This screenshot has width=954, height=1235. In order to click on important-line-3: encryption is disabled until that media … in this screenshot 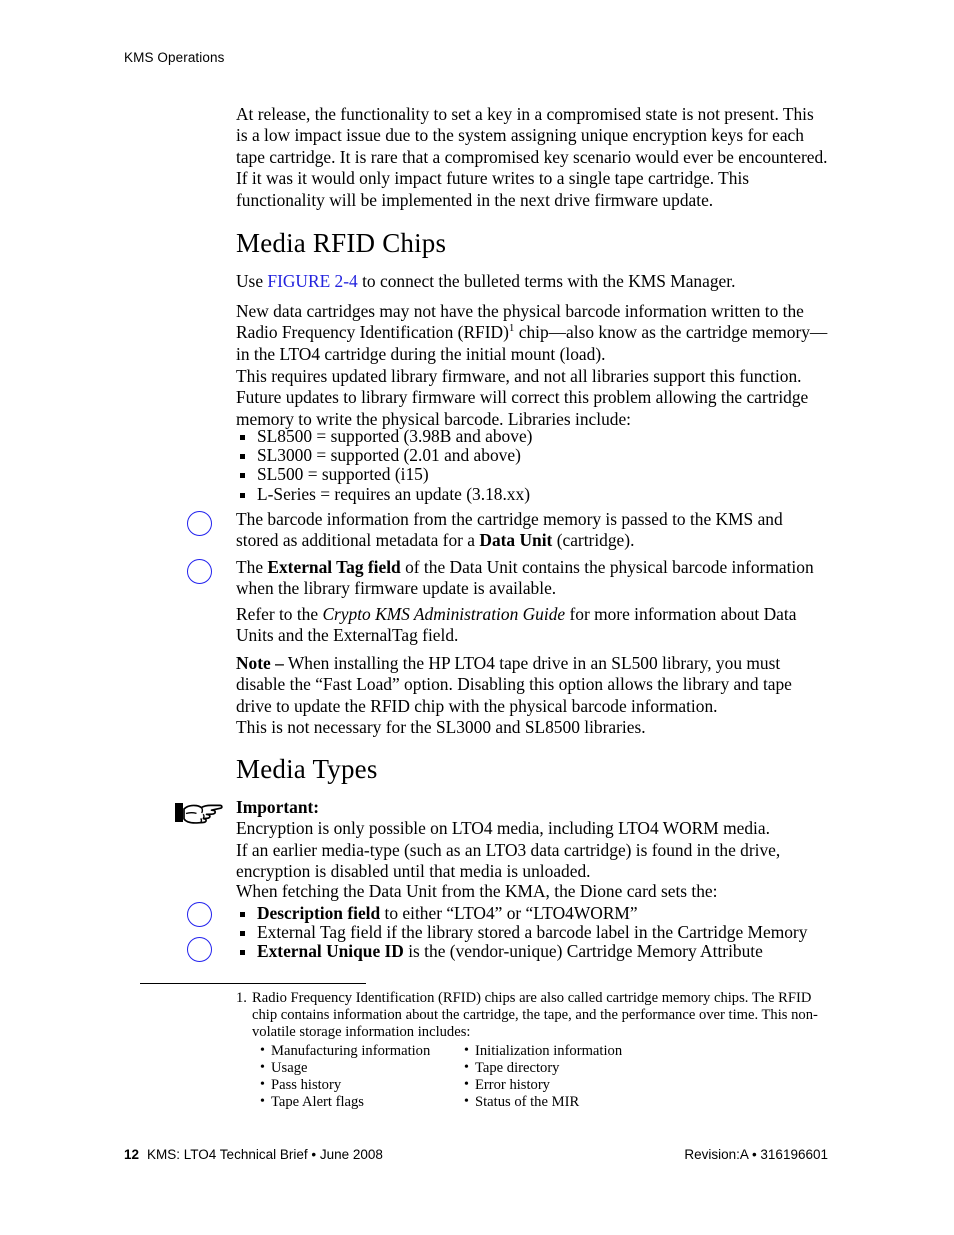, I will do `click(413, 871)`.